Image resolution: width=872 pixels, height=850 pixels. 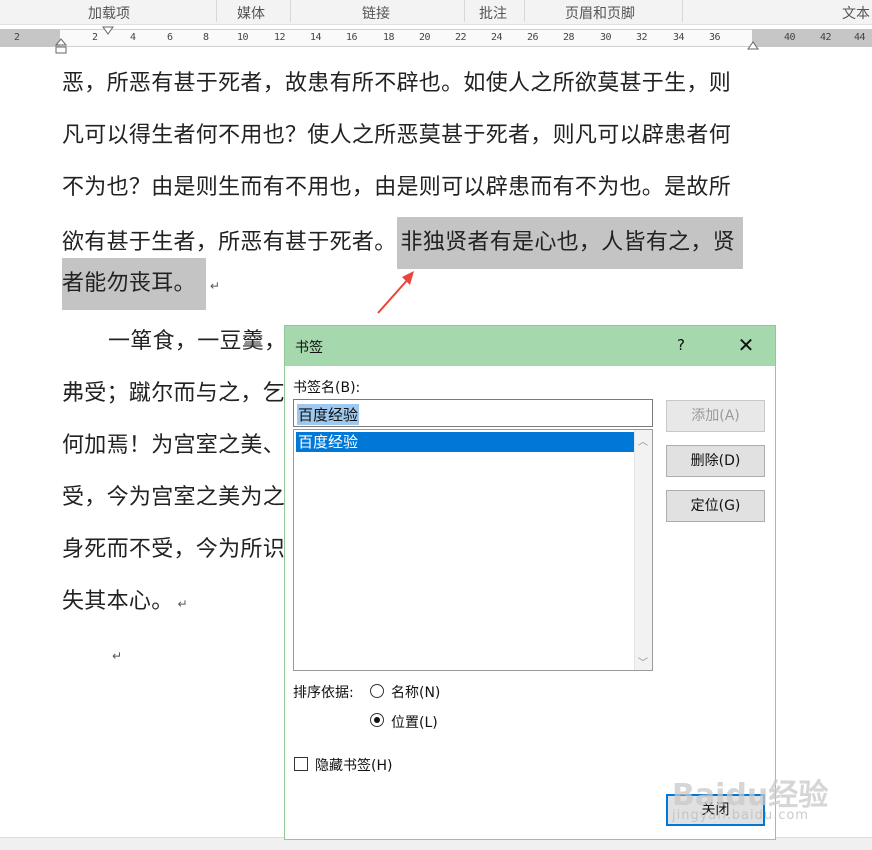 What do you see at coordinates (414, 722) in the screenshot?
I see `sort-by-location-label: 位置(L)` at bounding box center [414, 722].